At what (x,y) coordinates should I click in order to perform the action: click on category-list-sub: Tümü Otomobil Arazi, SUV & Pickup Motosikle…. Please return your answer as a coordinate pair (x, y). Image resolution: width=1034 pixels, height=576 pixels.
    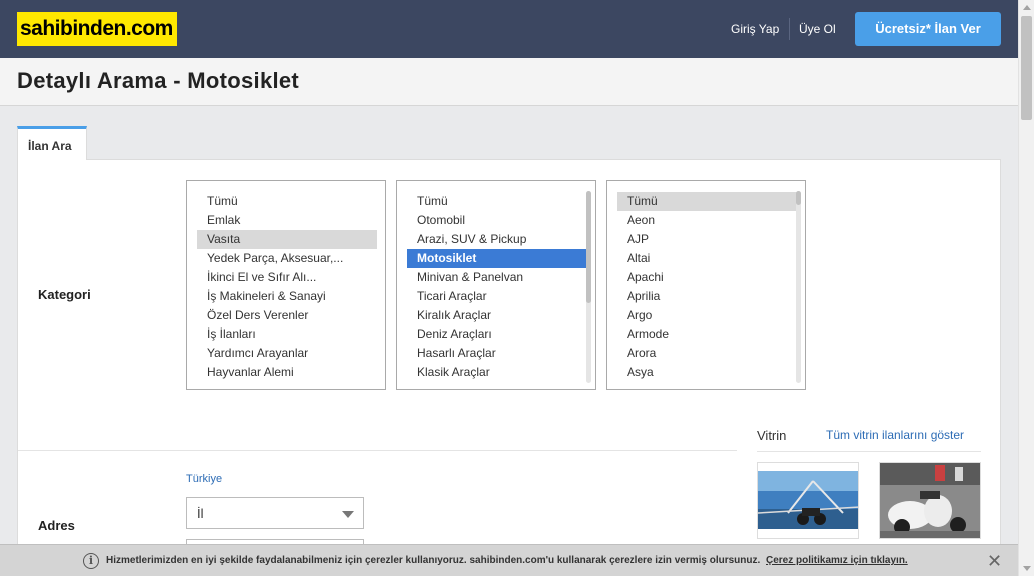
    Looking at the image, I should click on (496, 285).